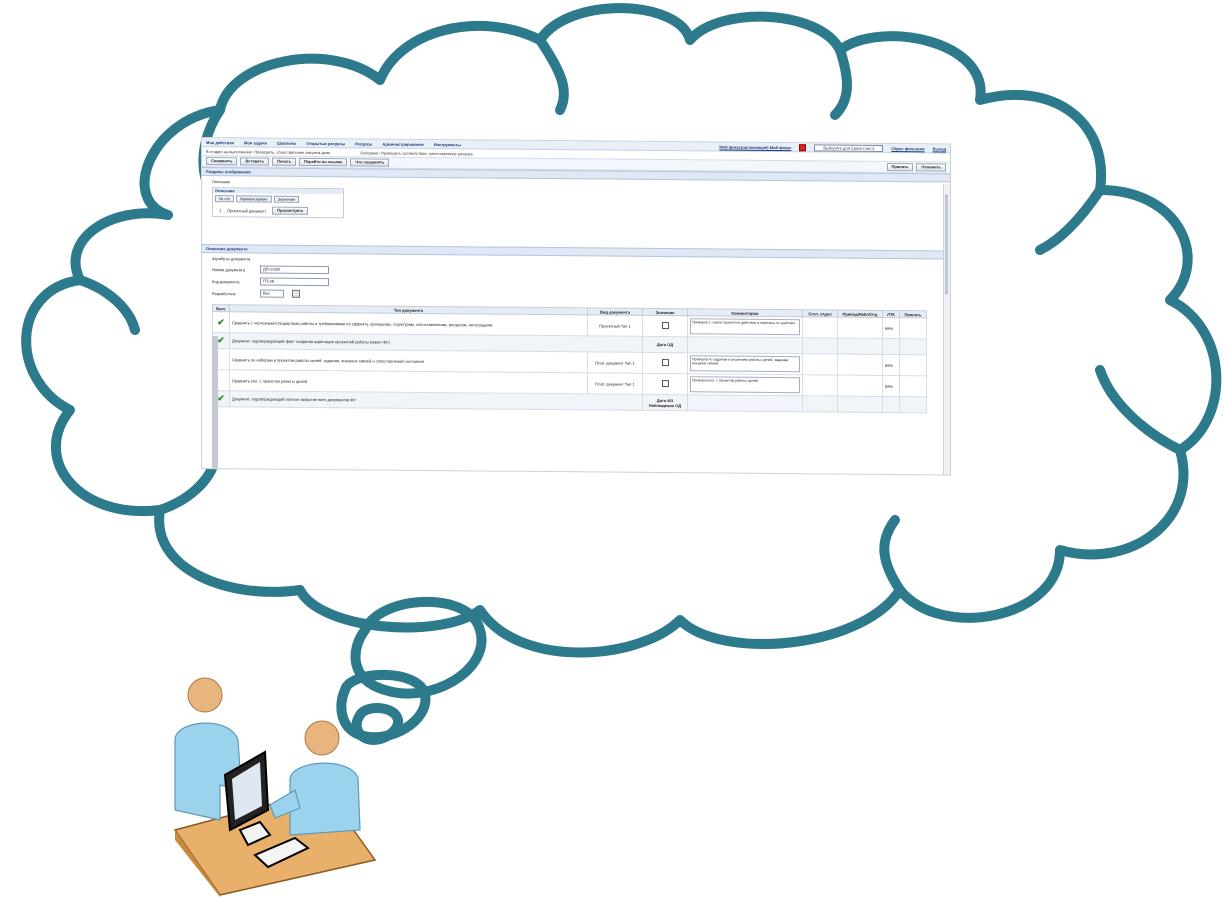 Image resolution: width=1225 pixels, height=897 pixels. I want to click on menu-item: Инструменты, so click(447, 144).